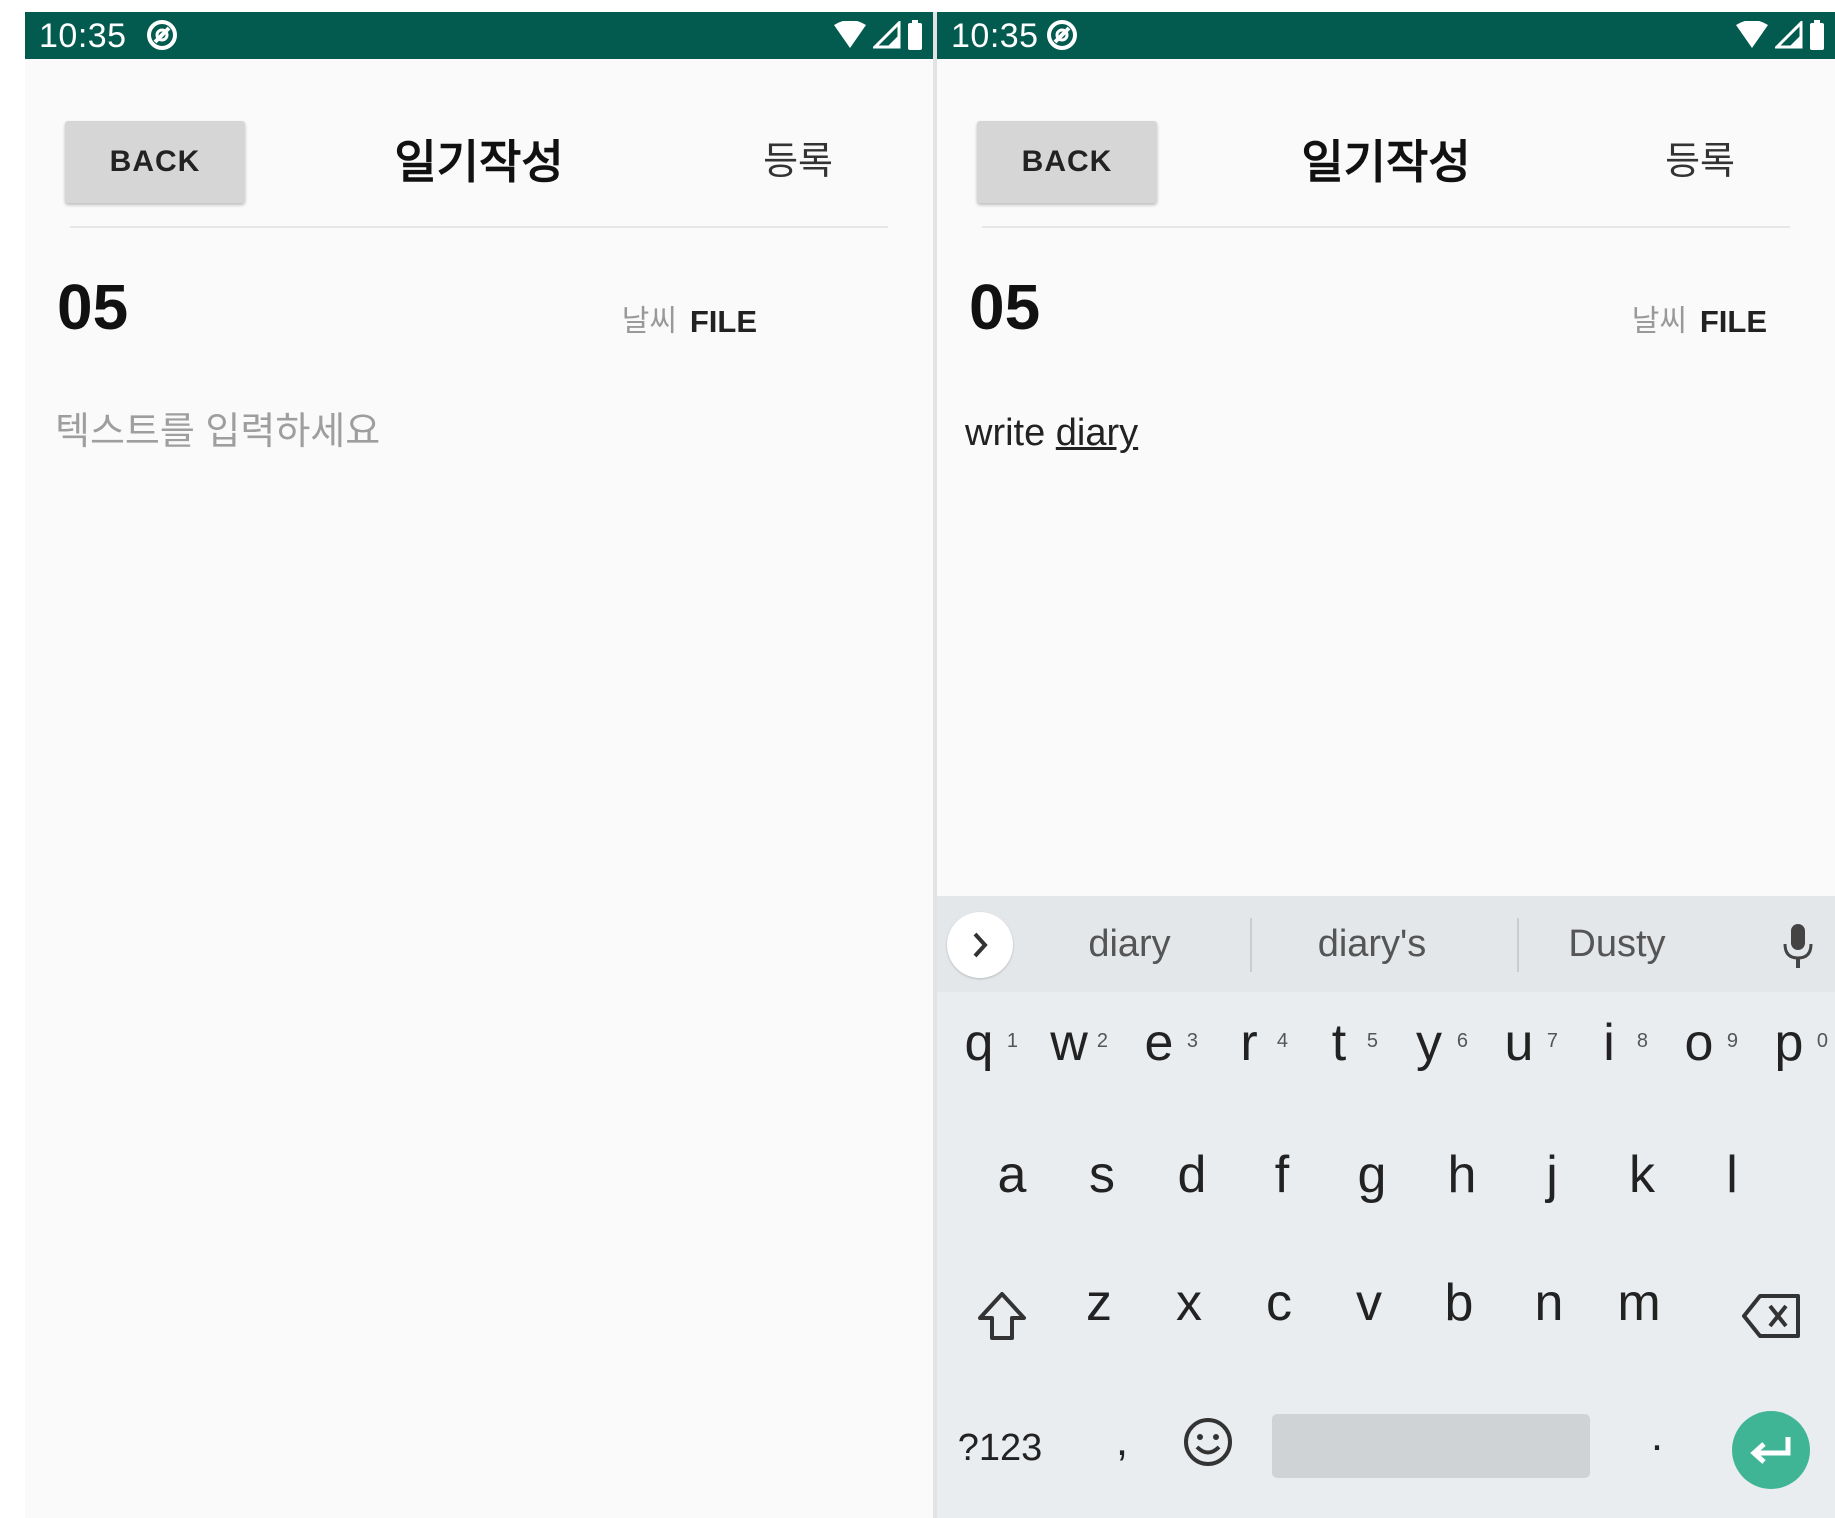  I want to click on key-q: q1, so click(980, 1043).